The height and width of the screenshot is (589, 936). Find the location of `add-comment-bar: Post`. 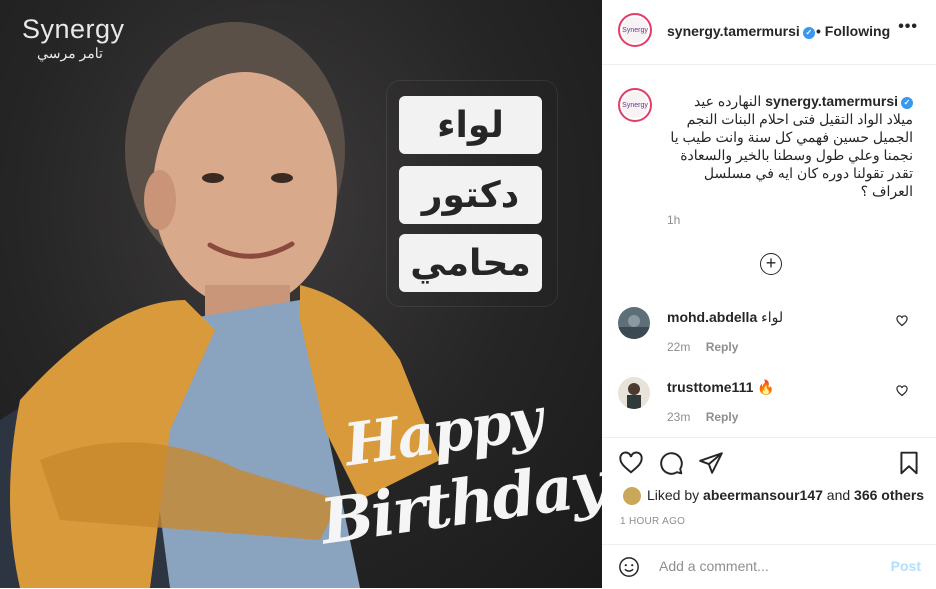

add-comment-bar: Post is located at coordinates (769, 566).